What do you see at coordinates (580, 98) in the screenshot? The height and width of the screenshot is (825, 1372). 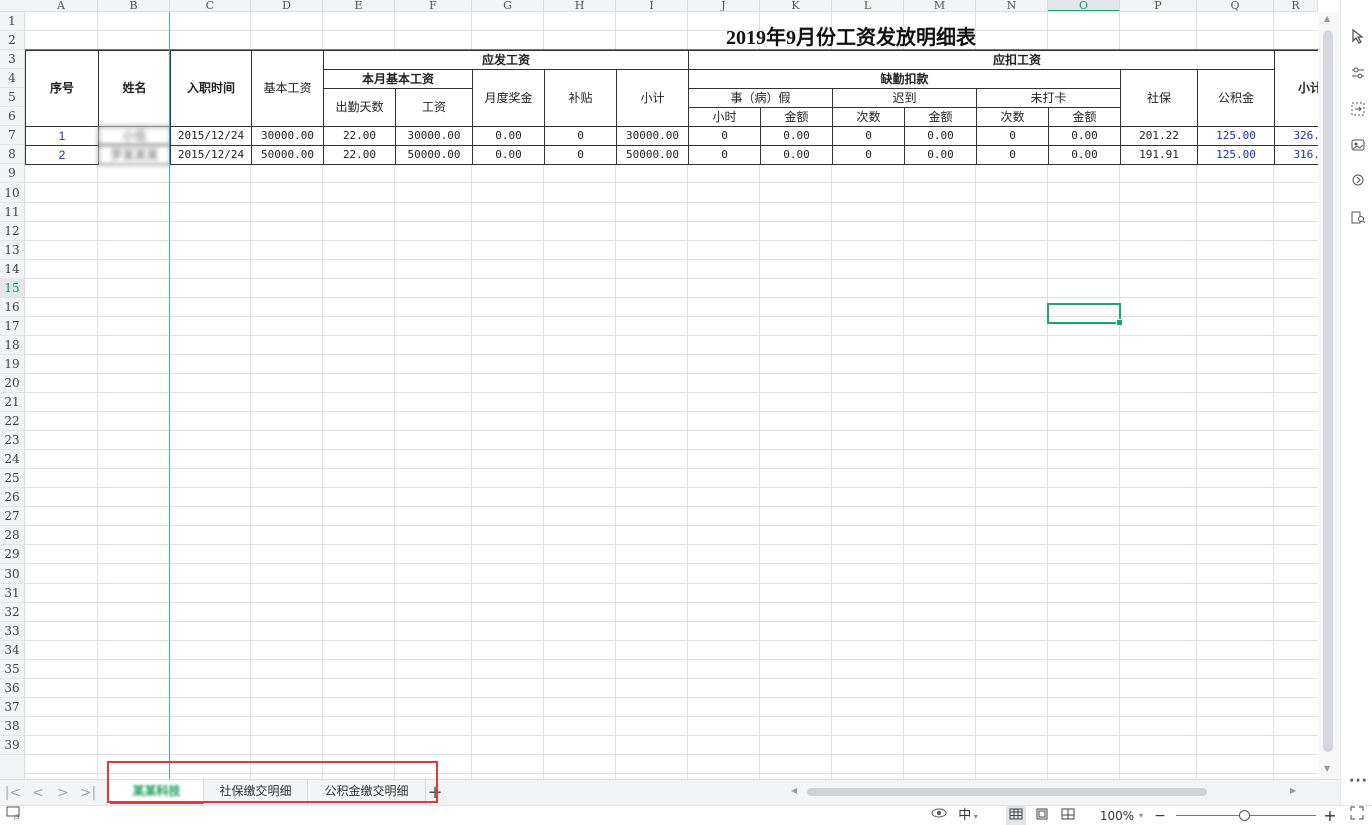 I see `header-allowance: 补贴` at bounding box center [580, 98].